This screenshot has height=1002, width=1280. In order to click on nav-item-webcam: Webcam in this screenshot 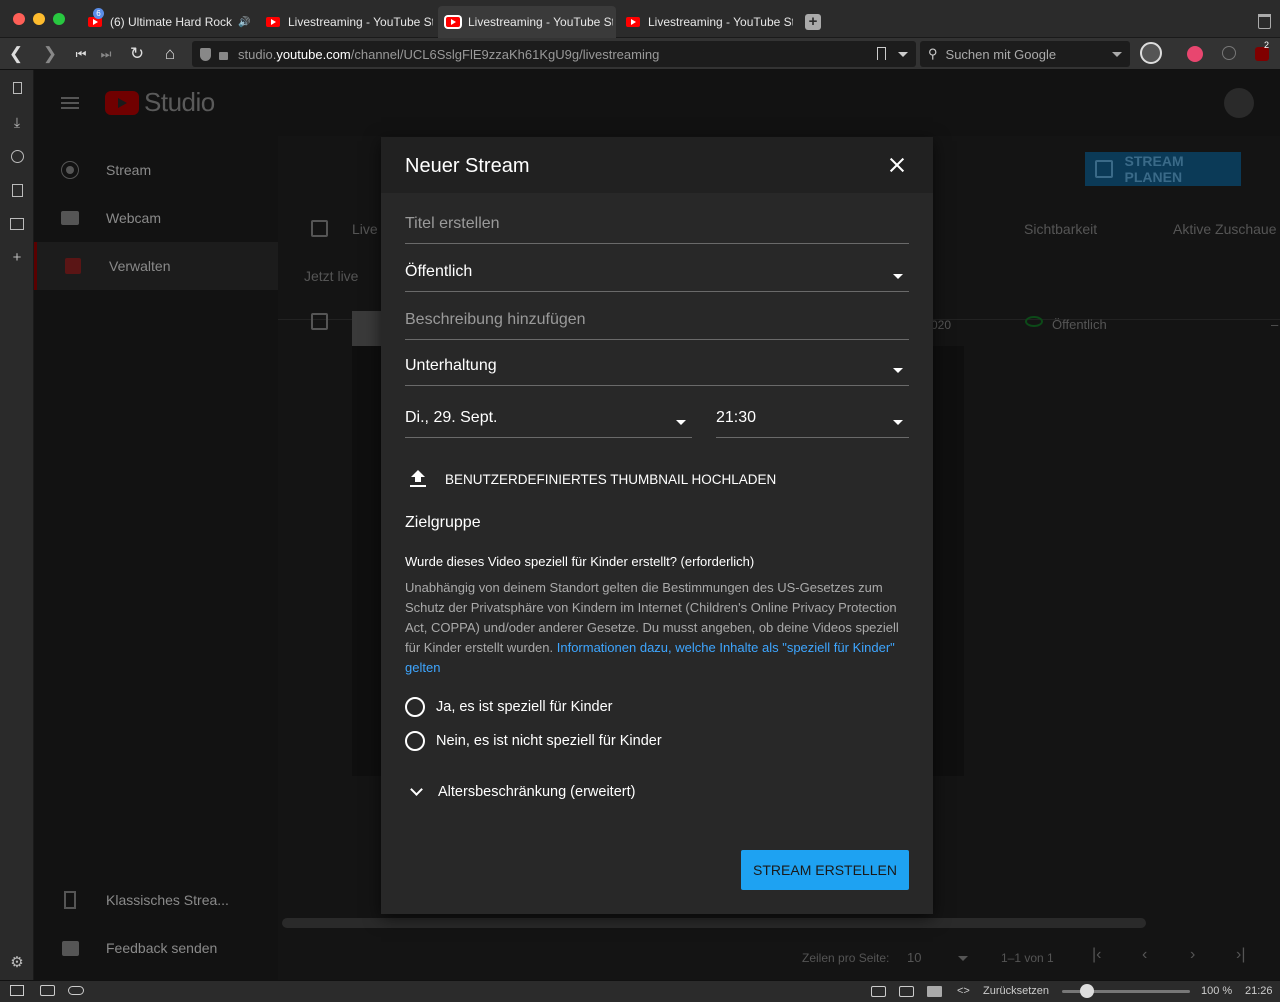, I will do `click(156, 218)`.